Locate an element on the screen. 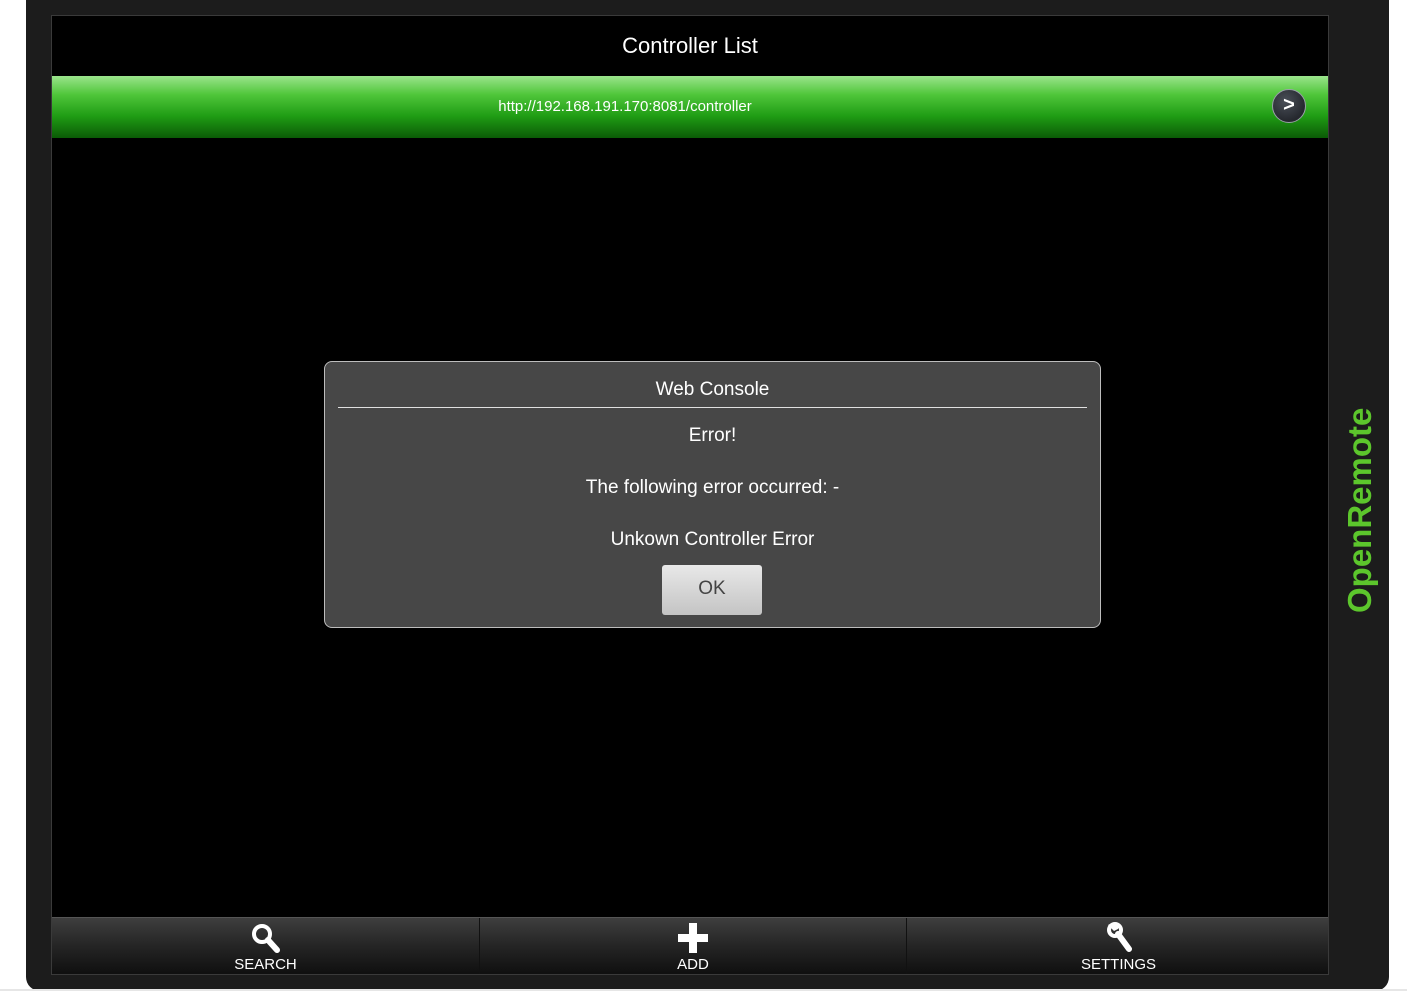  bottom-tab-bar: SEARCH ADD SETTINGS is located at coordinates (690, 945).